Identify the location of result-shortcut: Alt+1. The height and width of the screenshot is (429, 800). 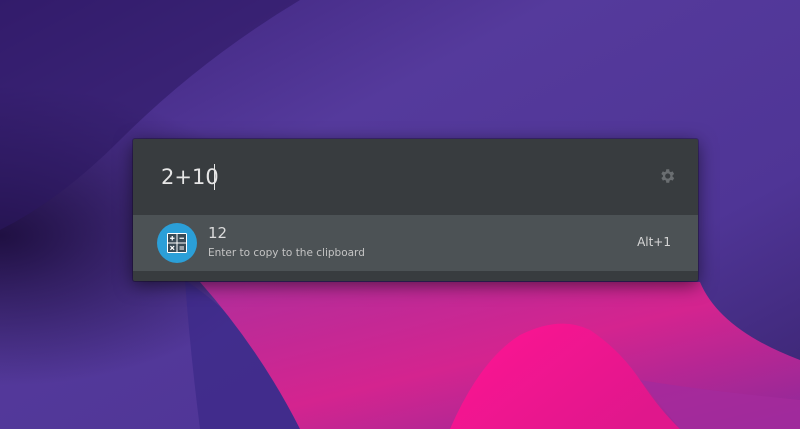
(654, 242).